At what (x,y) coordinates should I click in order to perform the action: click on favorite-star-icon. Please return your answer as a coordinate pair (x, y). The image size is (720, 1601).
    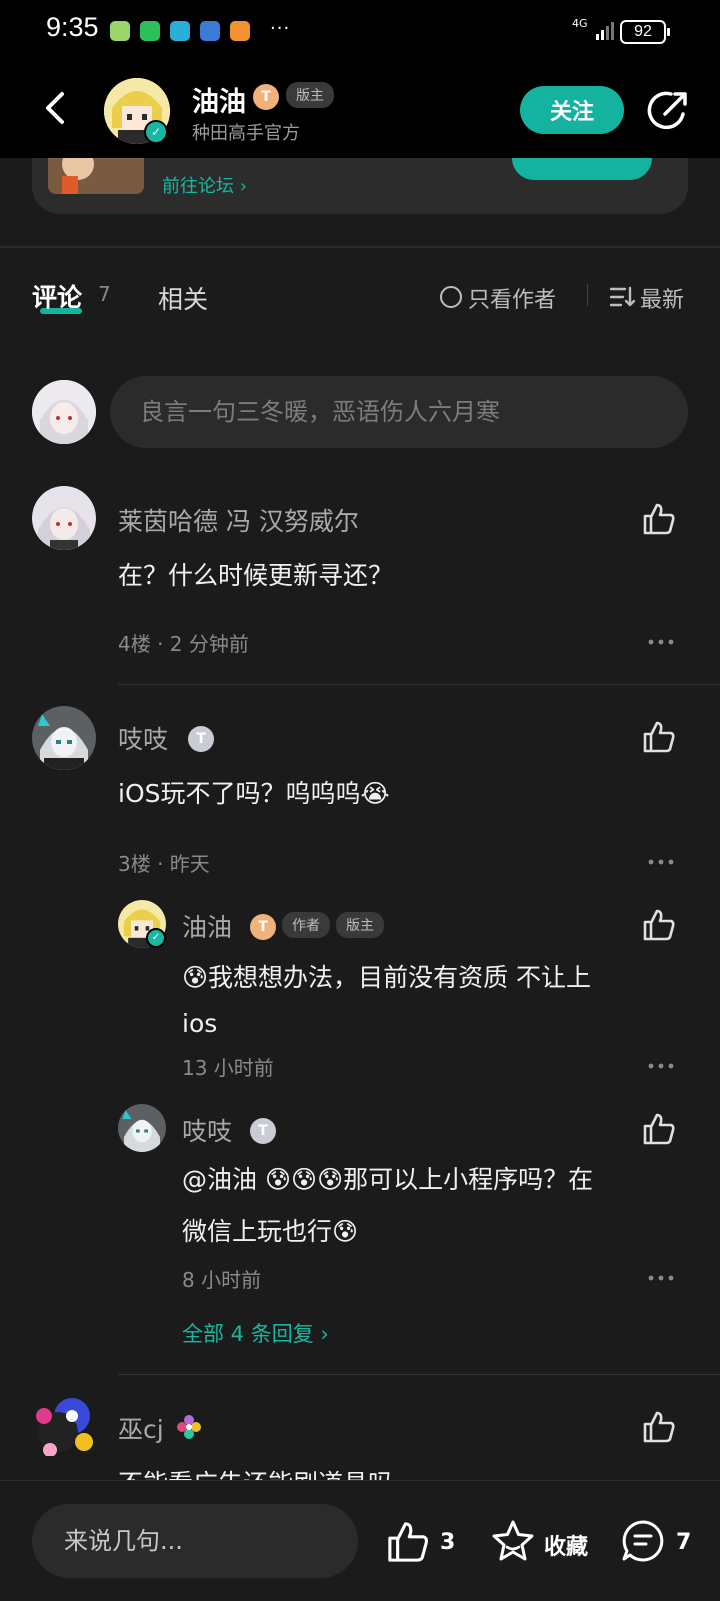
    Looking at the image, I should click on (513, 1541).